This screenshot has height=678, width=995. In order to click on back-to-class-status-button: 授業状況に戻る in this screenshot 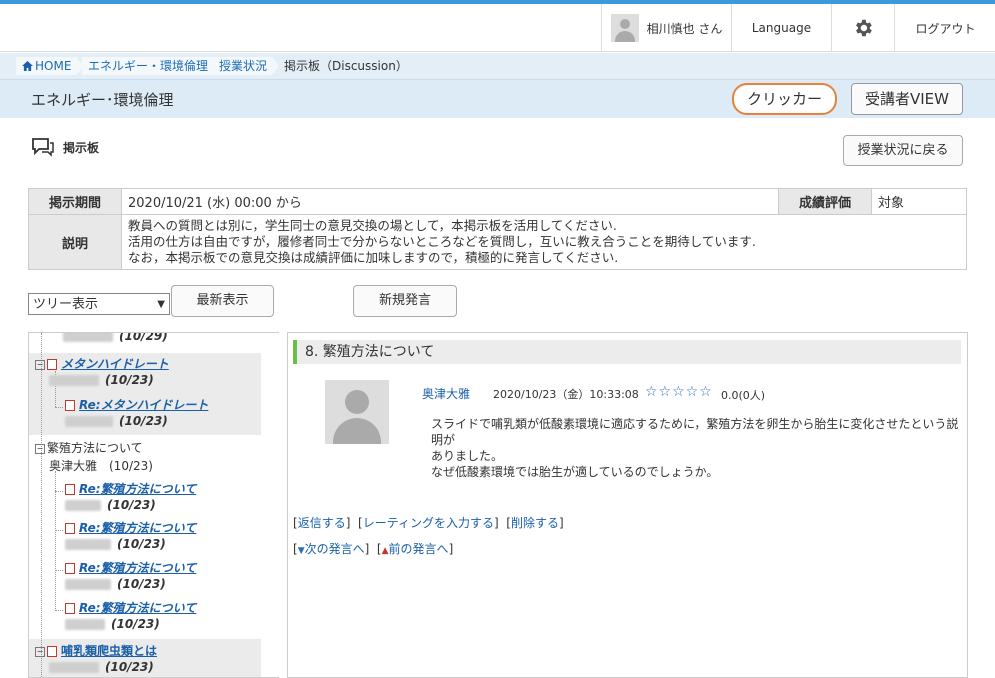, I will do `click(903, 150)`.